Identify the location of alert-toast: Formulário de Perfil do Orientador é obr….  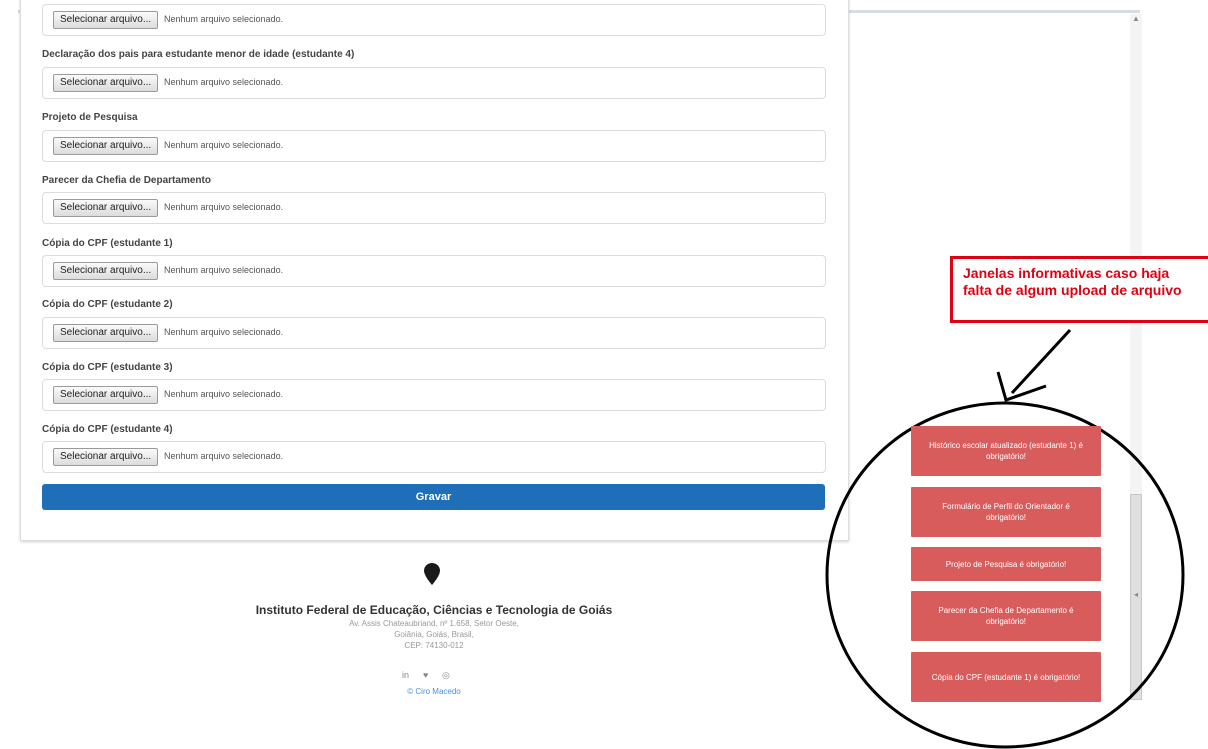
(1006, 512).